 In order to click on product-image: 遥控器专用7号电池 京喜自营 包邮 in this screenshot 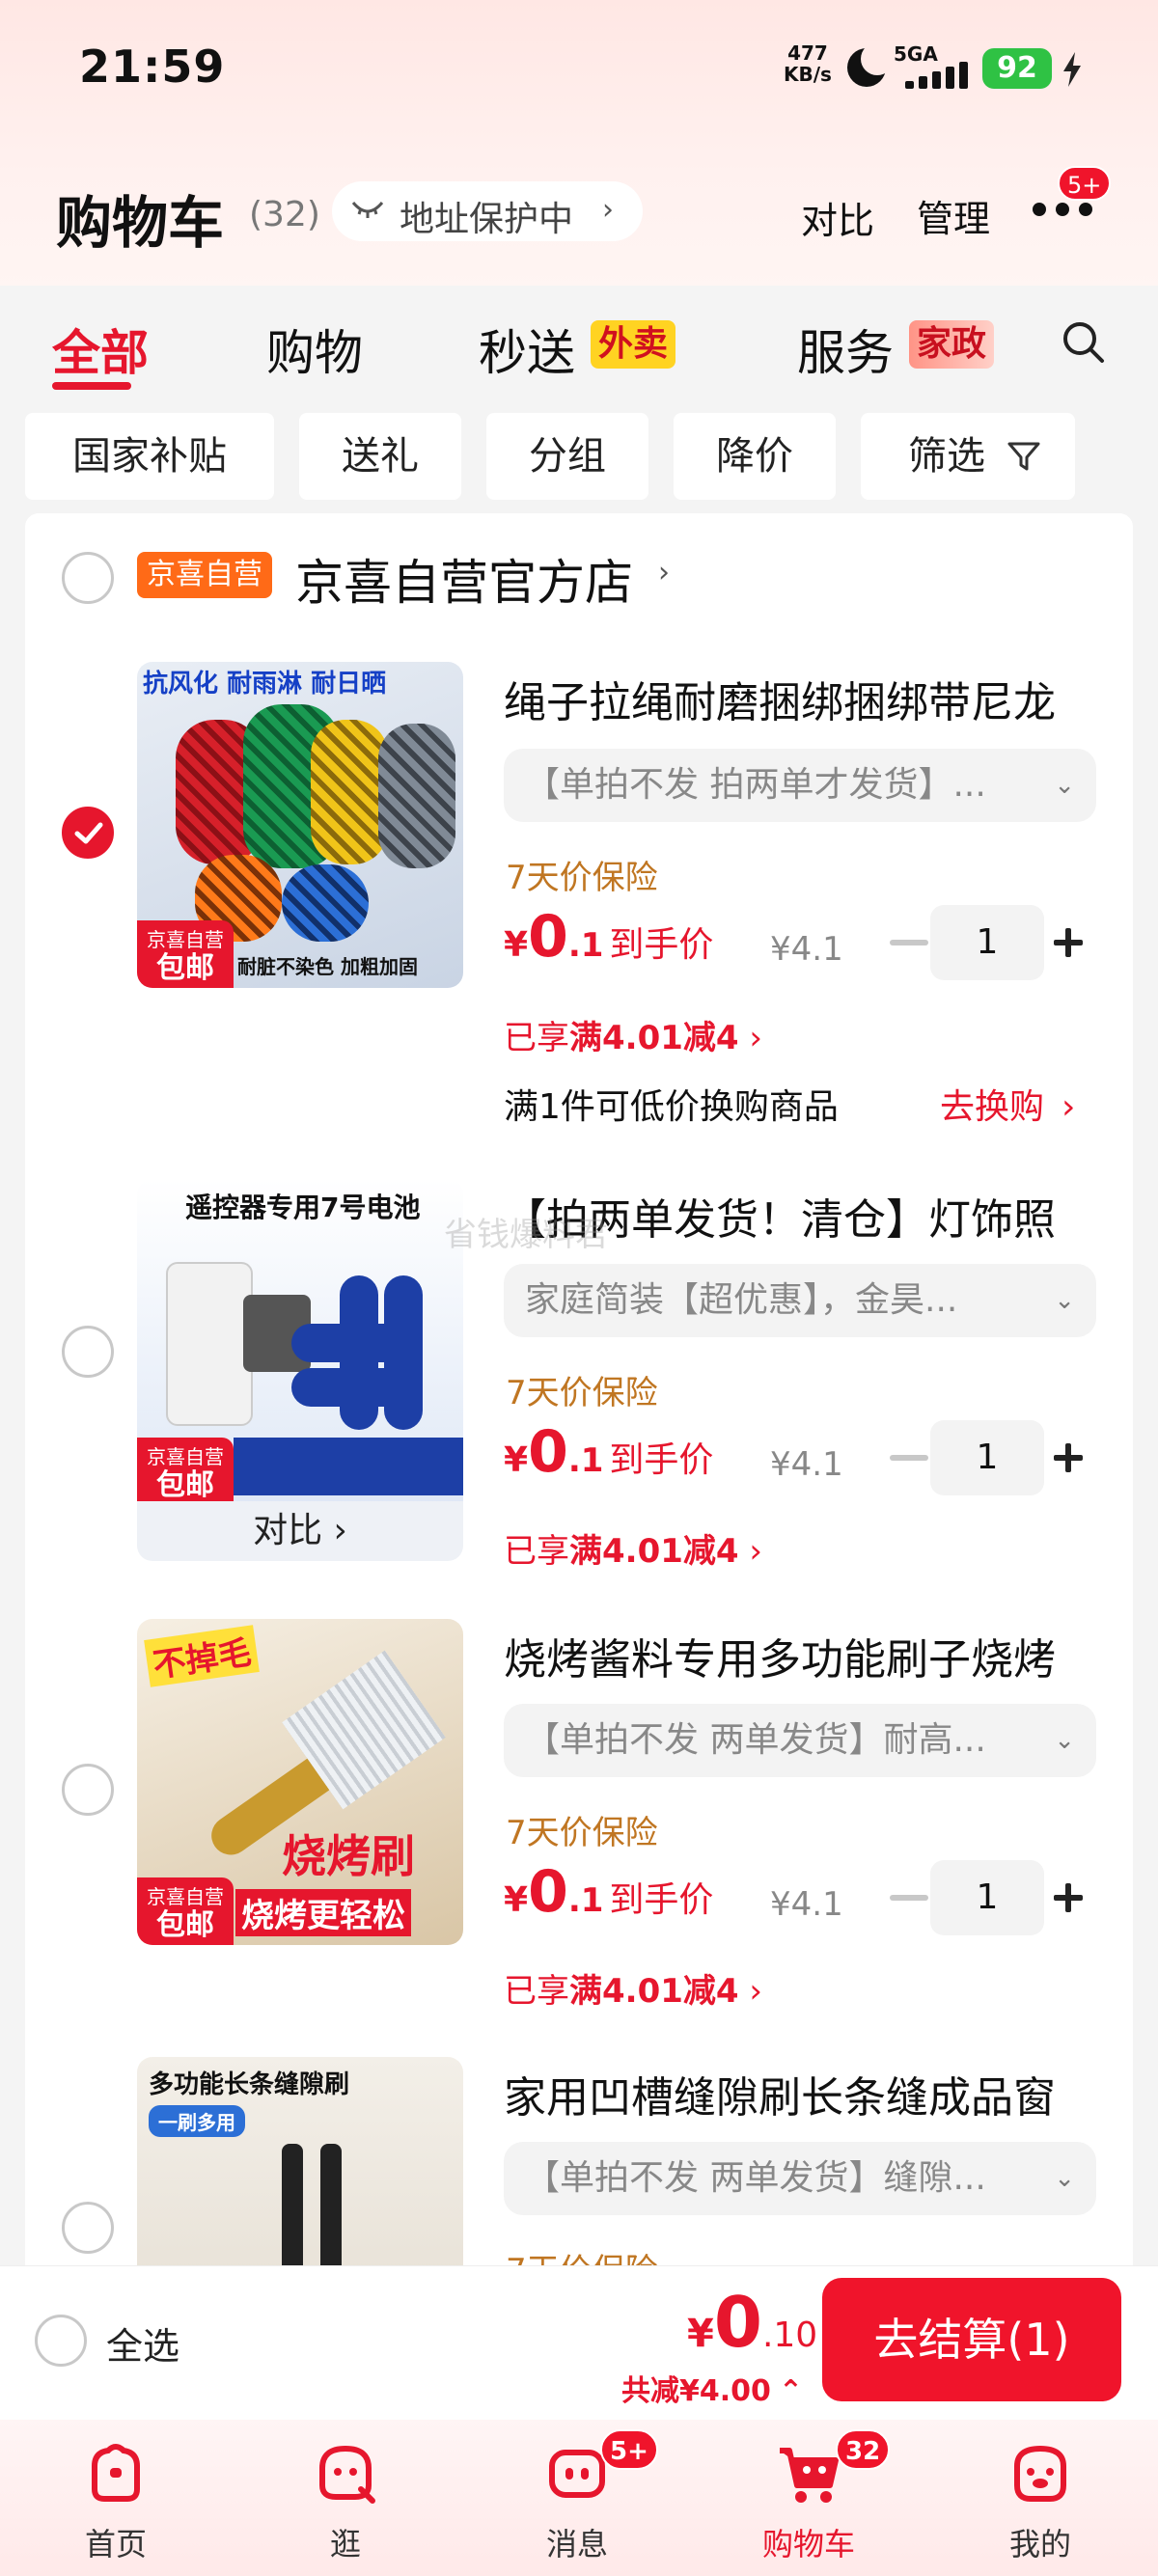, I will do `click(300, 1342)`.